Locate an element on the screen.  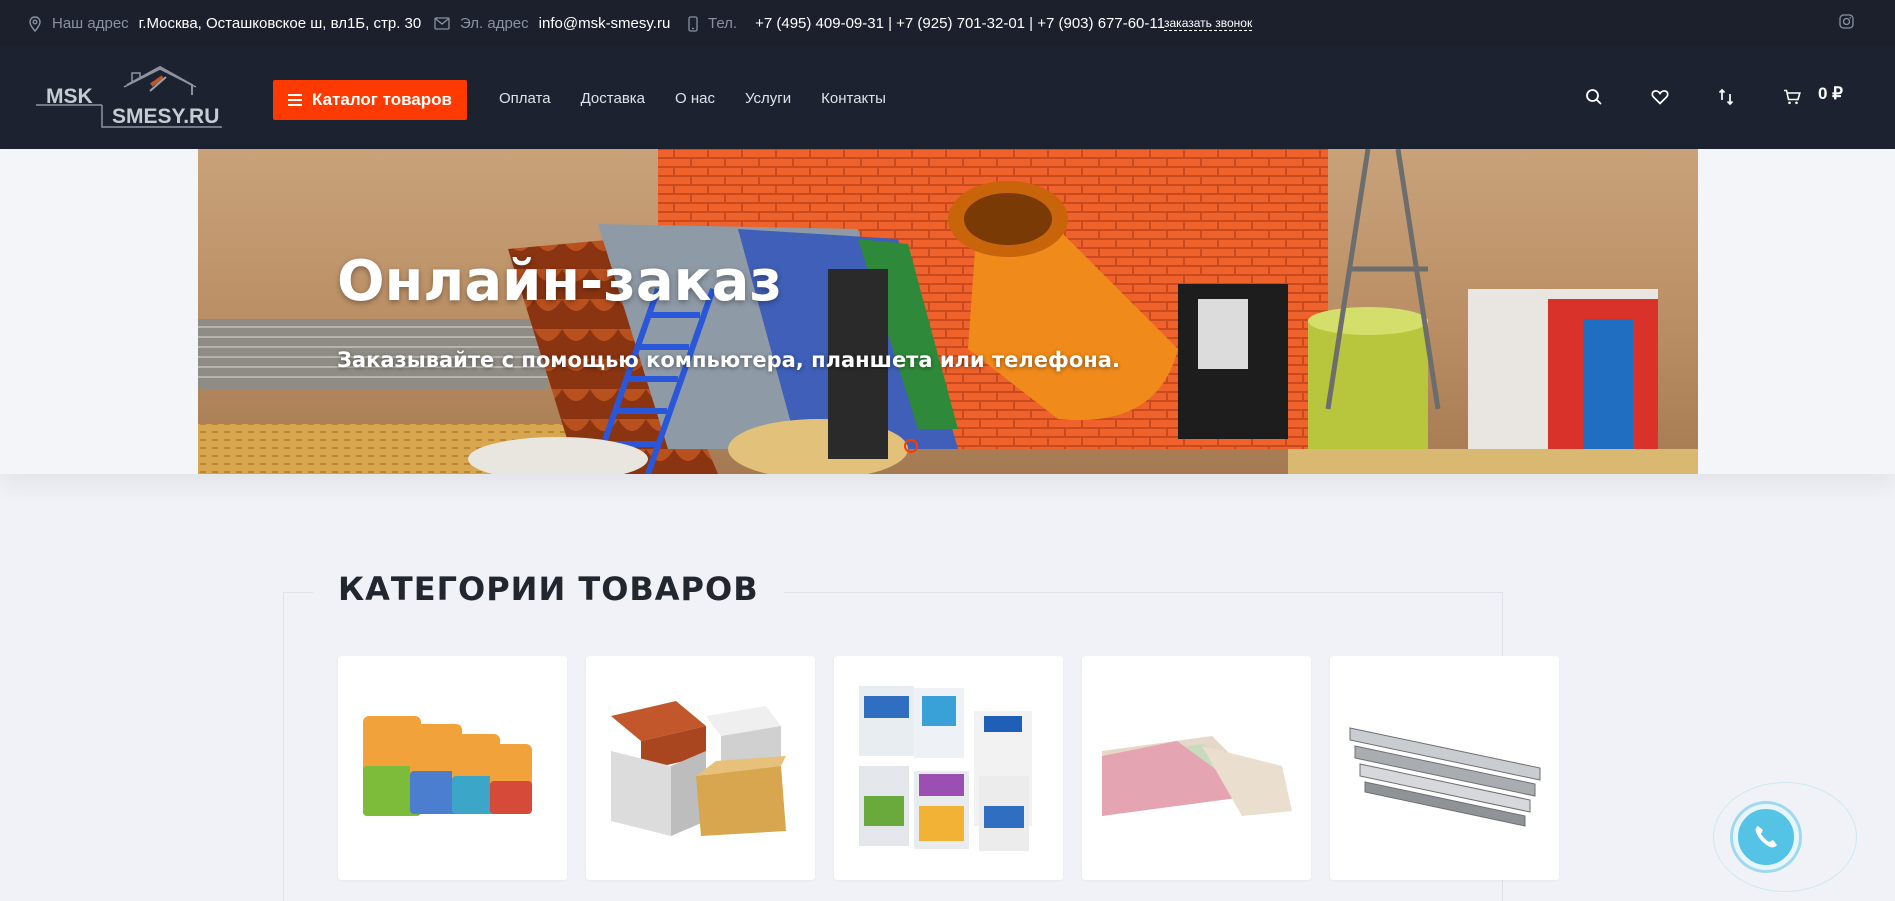
compare-button is located at coordinates (1726, 97).